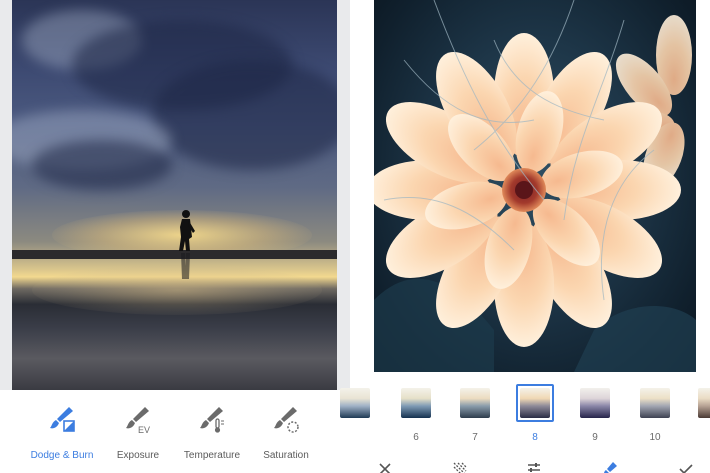 The width and height of the screenshot is (710, 473). I want to click on exposure-tool: EV Exposure, so click(138, 432).